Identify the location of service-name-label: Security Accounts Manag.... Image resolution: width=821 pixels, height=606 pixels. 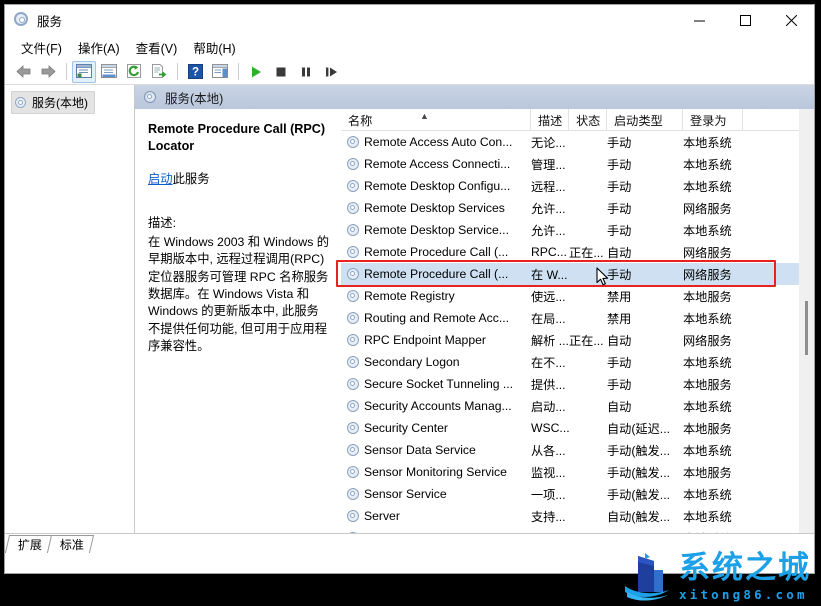
(438, 406).